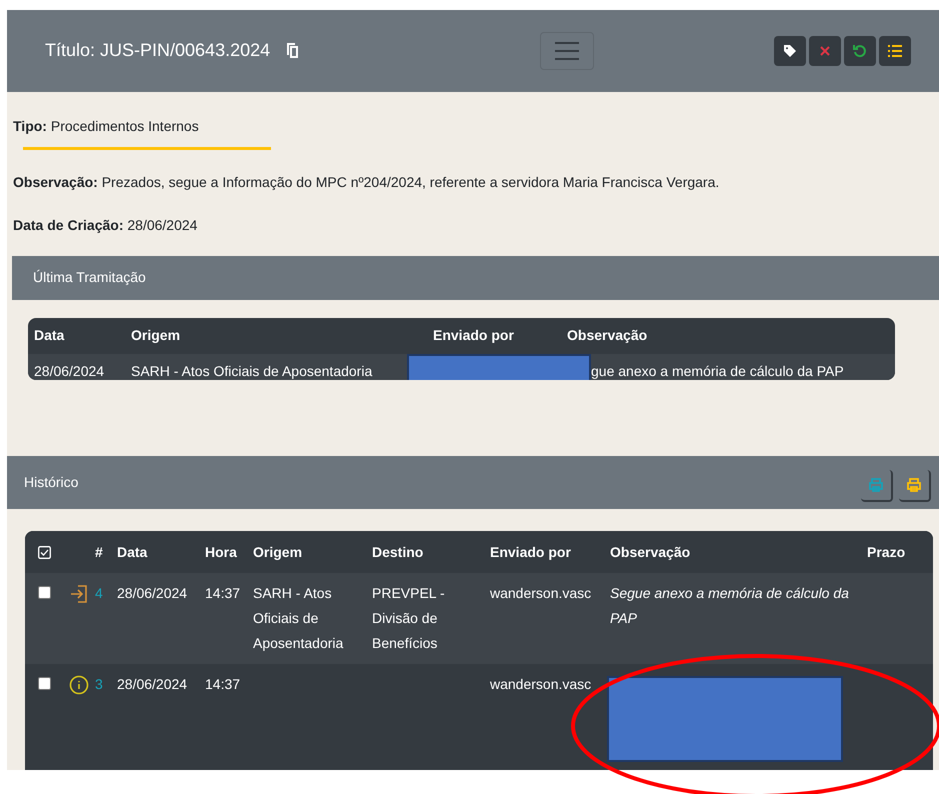  What do you see at coordinates (293, 50) in the screenshot?
I see `copy-icon` at bounding box center [293, 50].